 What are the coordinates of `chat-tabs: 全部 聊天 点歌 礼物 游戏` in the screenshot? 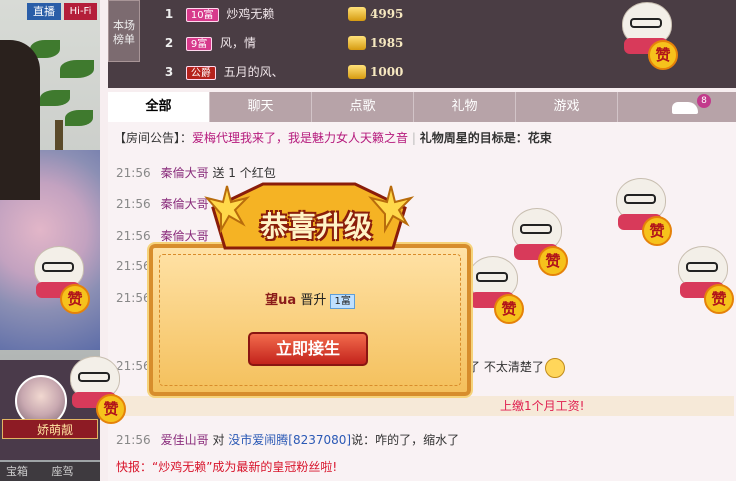 It's located at (422, 107).